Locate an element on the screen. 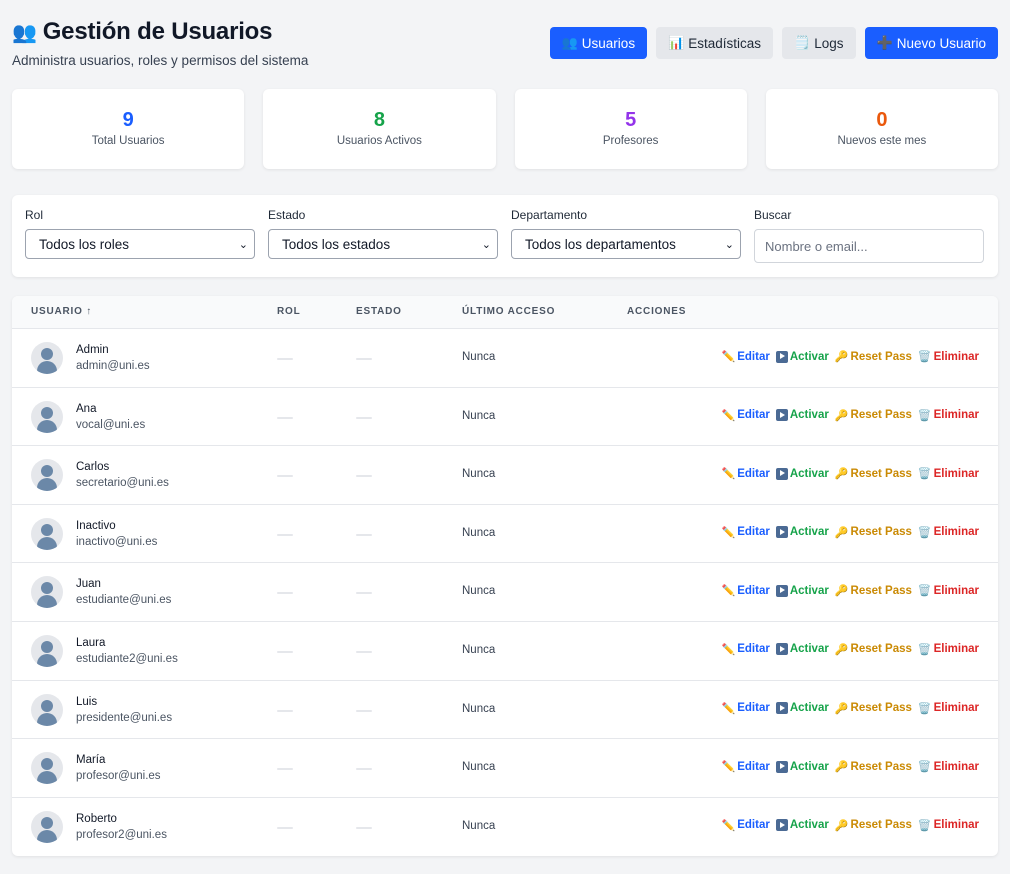 Image resolution: width=1010 pixels, height=874 pixels. column-header-usuario: USUARIO ↑ is located at coordinates (61, 311).